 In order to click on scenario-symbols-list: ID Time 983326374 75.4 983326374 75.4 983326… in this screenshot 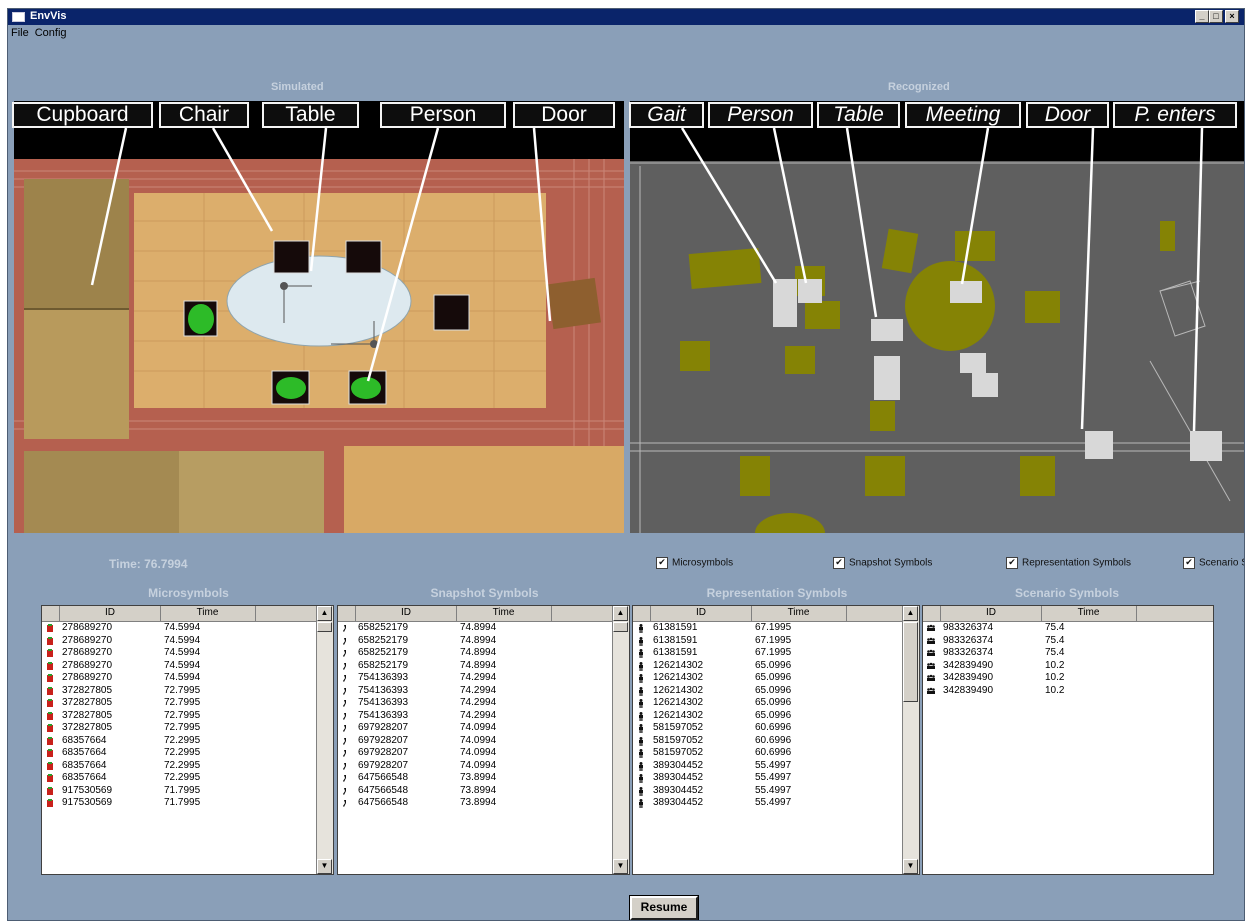, I will do `click(1068, 740)`.